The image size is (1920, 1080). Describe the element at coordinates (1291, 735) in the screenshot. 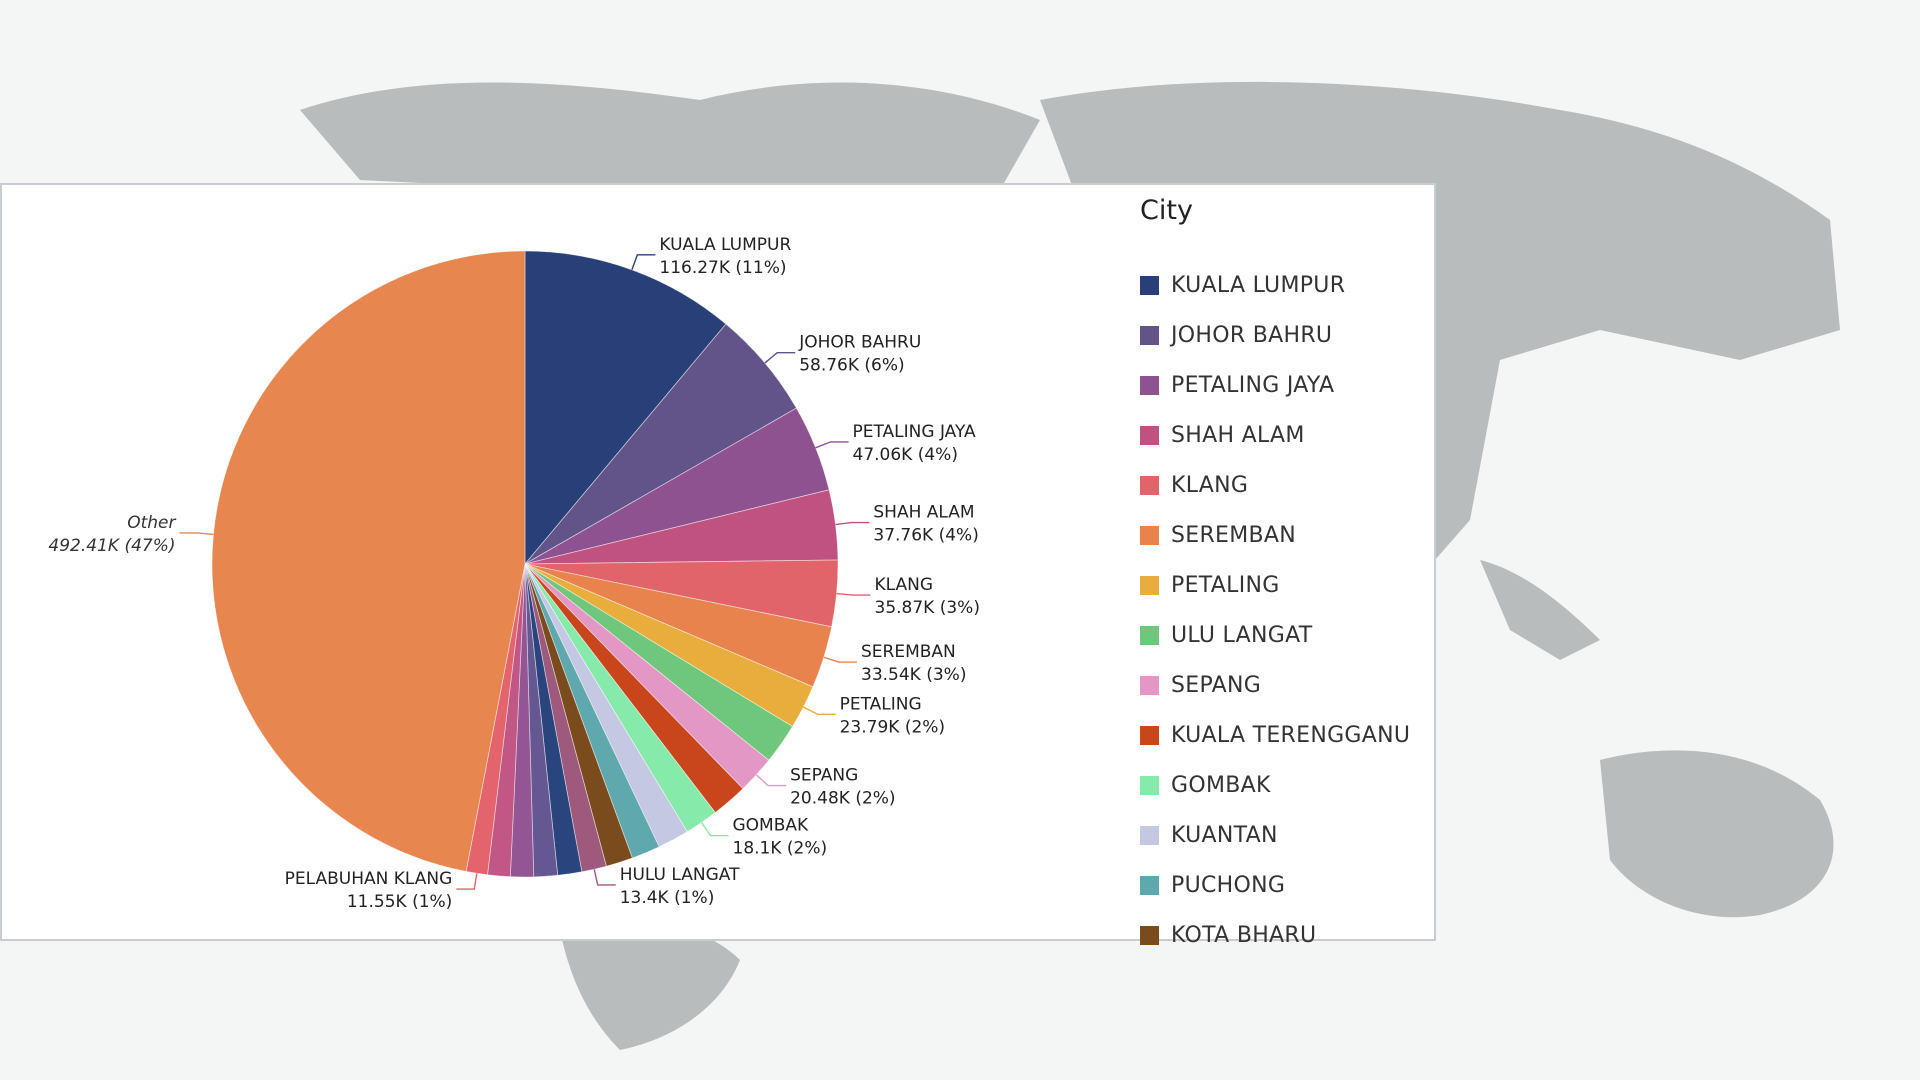

I see `legend-label-kuala-terengganu: KUALA TERENGGANU` at that location.